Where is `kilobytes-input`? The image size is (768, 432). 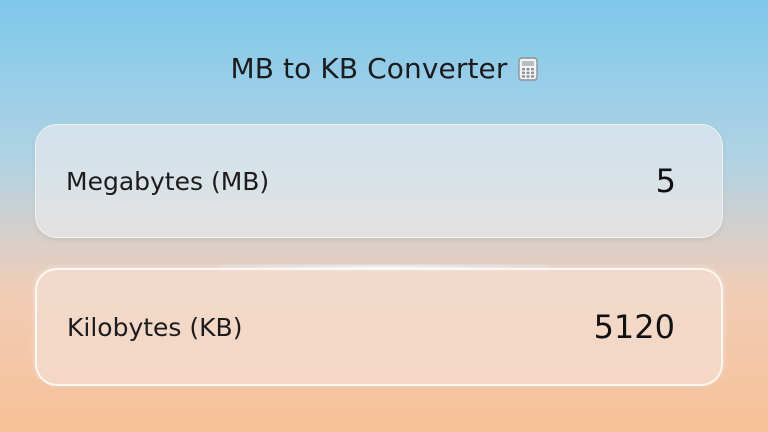
kilobytes-input is located at coordinates (575, 327).